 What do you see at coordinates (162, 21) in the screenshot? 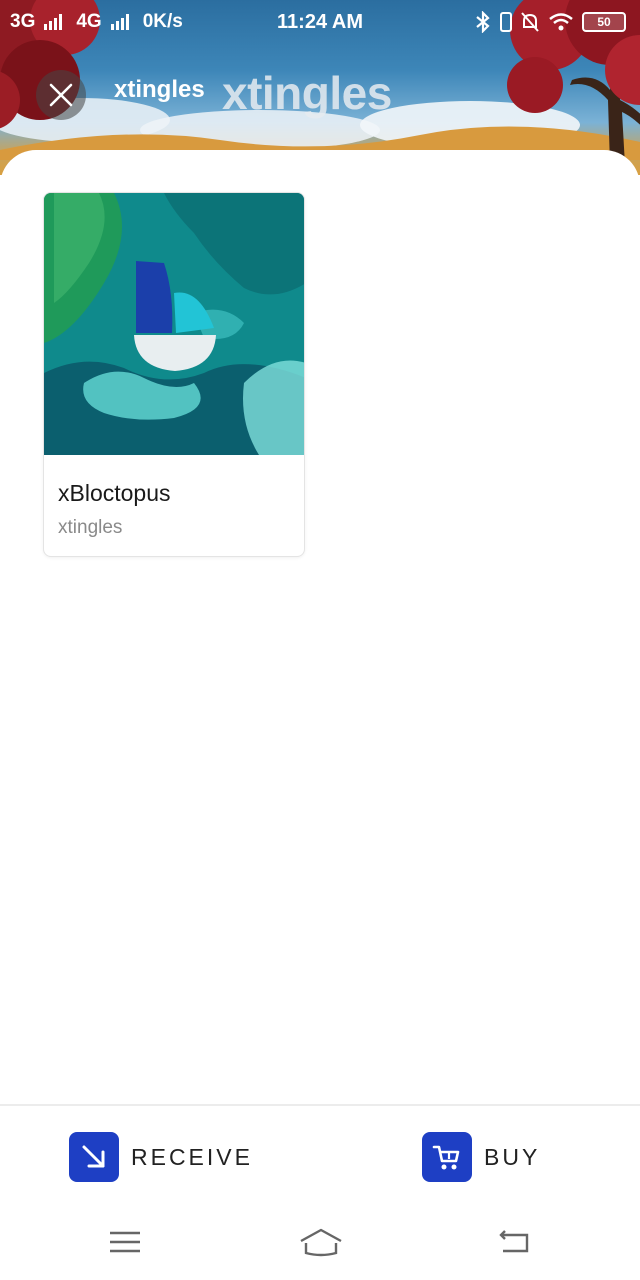
I see `network-speed: 0K/s` at bounding box center [162, 21].